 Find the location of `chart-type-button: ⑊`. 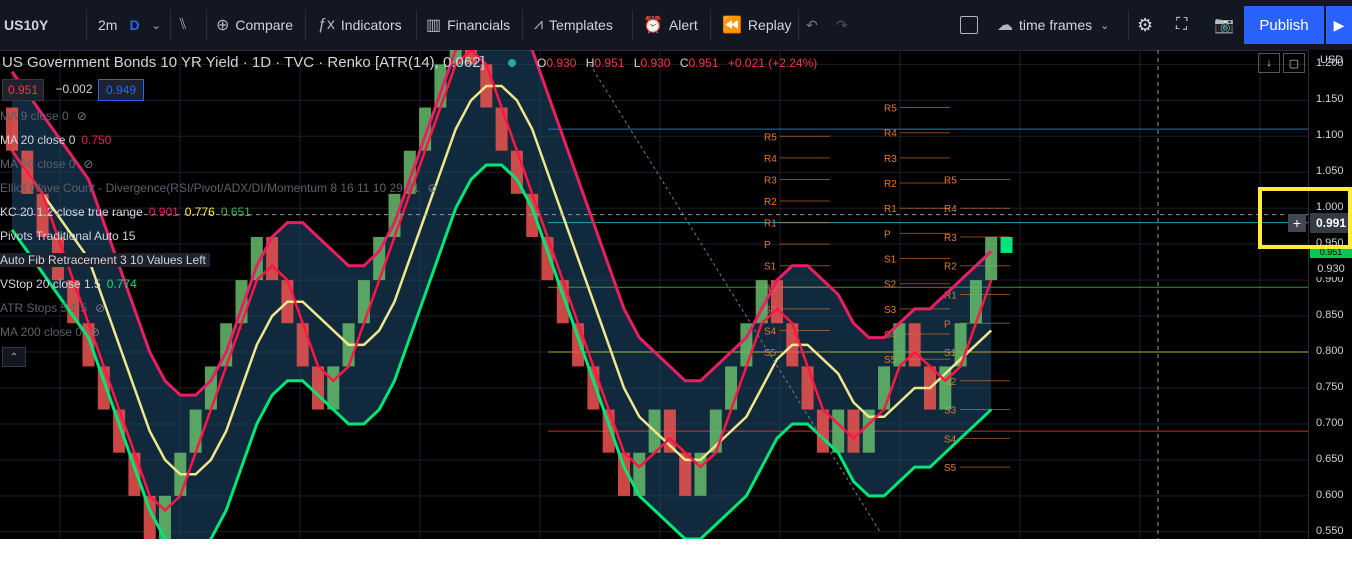

chart-type-button: ⑊ is located at coordinates (186, 25).